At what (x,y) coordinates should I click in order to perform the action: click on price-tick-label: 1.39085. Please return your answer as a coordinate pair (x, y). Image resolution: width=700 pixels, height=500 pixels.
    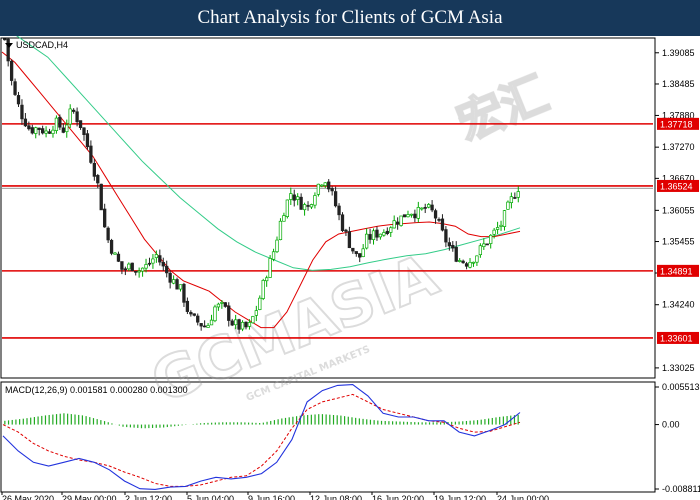
    Looking at the image, I should click on (678, 53).